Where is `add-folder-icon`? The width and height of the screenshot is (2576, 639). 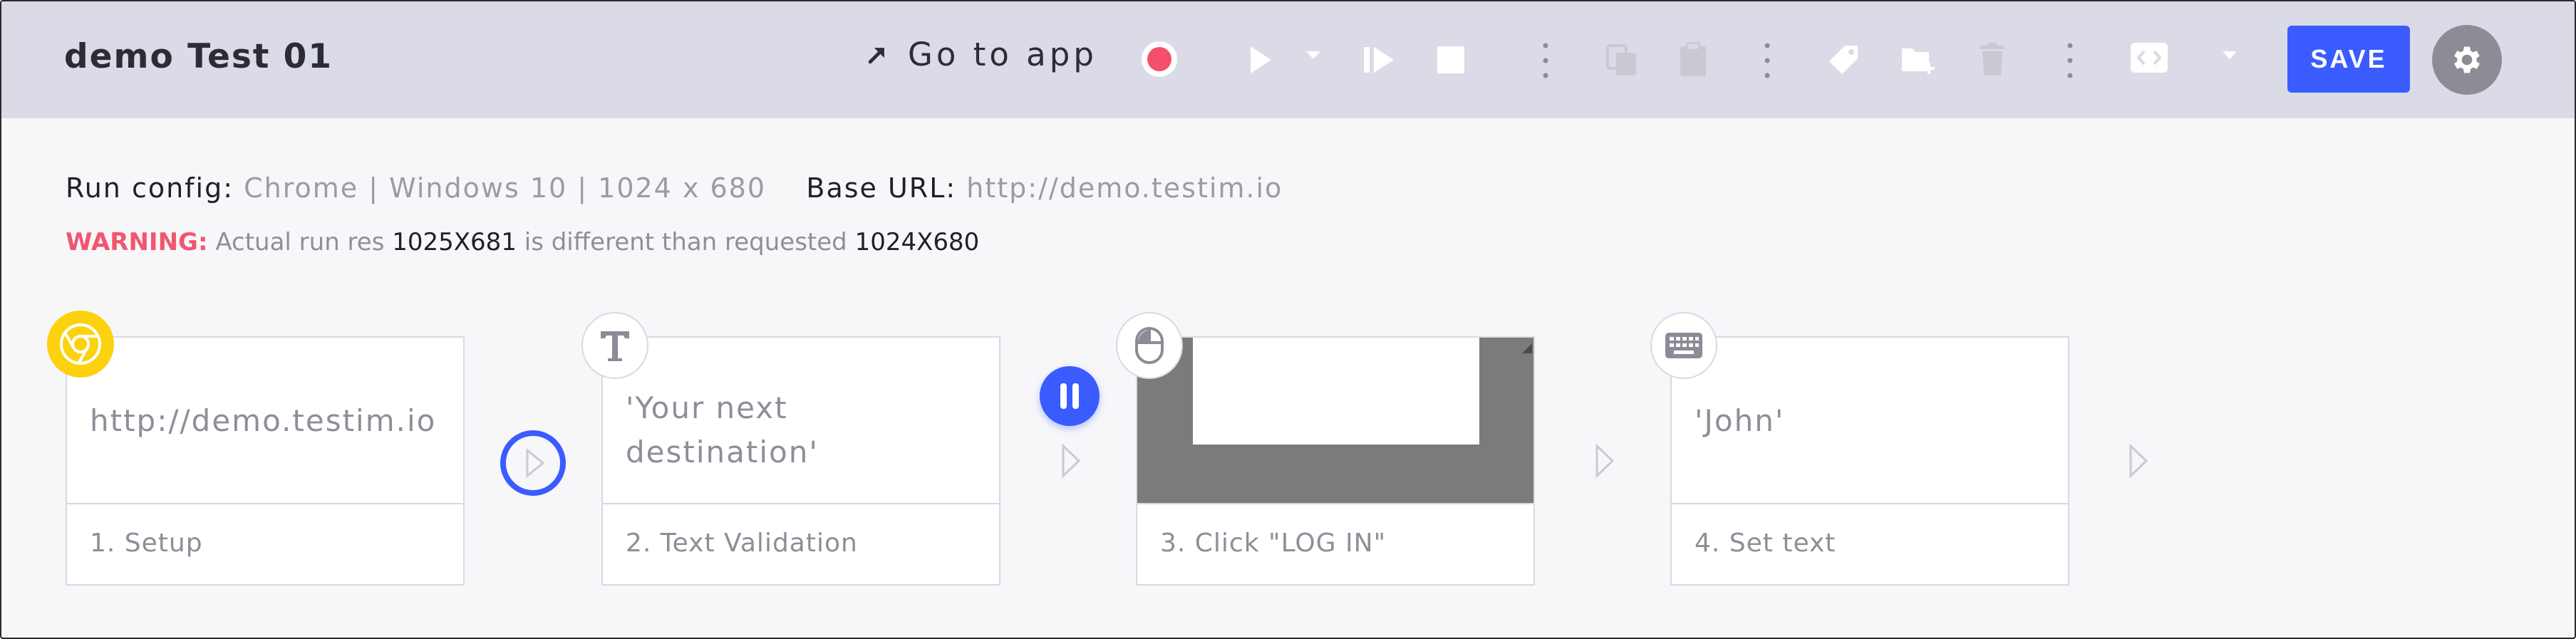 add-folder-icon is located at coordinates (1918, 61).